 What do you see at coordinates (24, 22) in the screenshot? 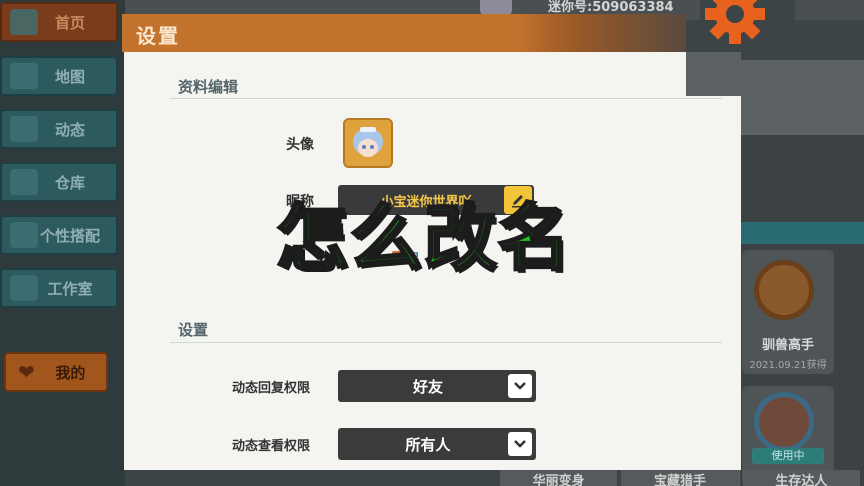
I see `home-icon` at bounding box center [24, 22].